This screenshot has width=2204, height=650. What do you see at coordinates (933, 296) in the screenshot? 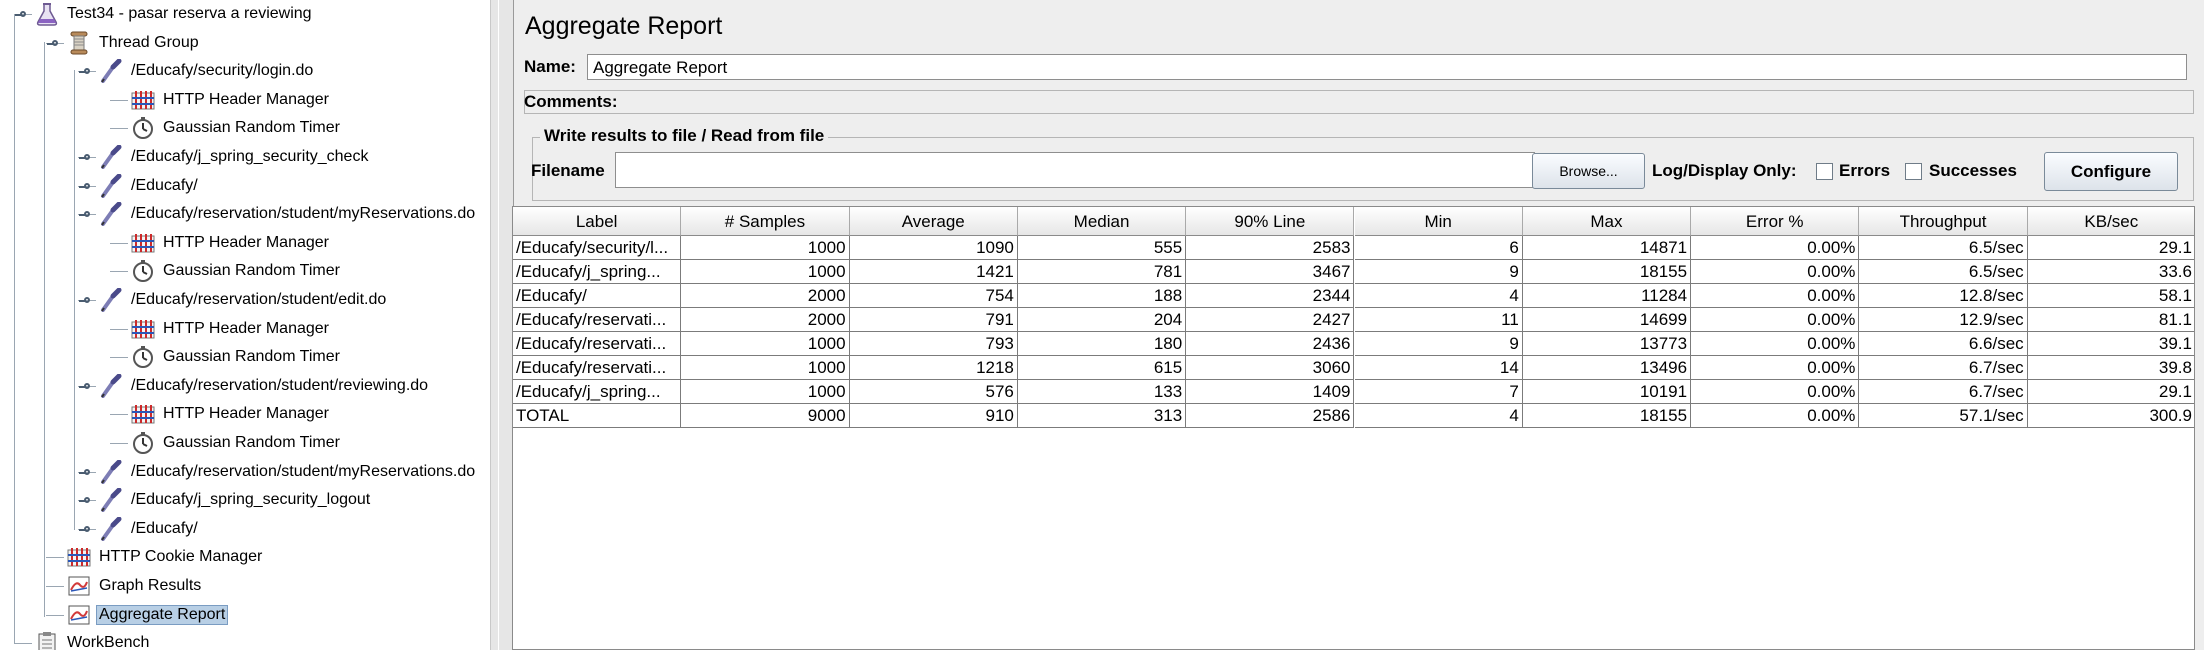
I see `table-cell: 754` at bounding box center [933, 296].